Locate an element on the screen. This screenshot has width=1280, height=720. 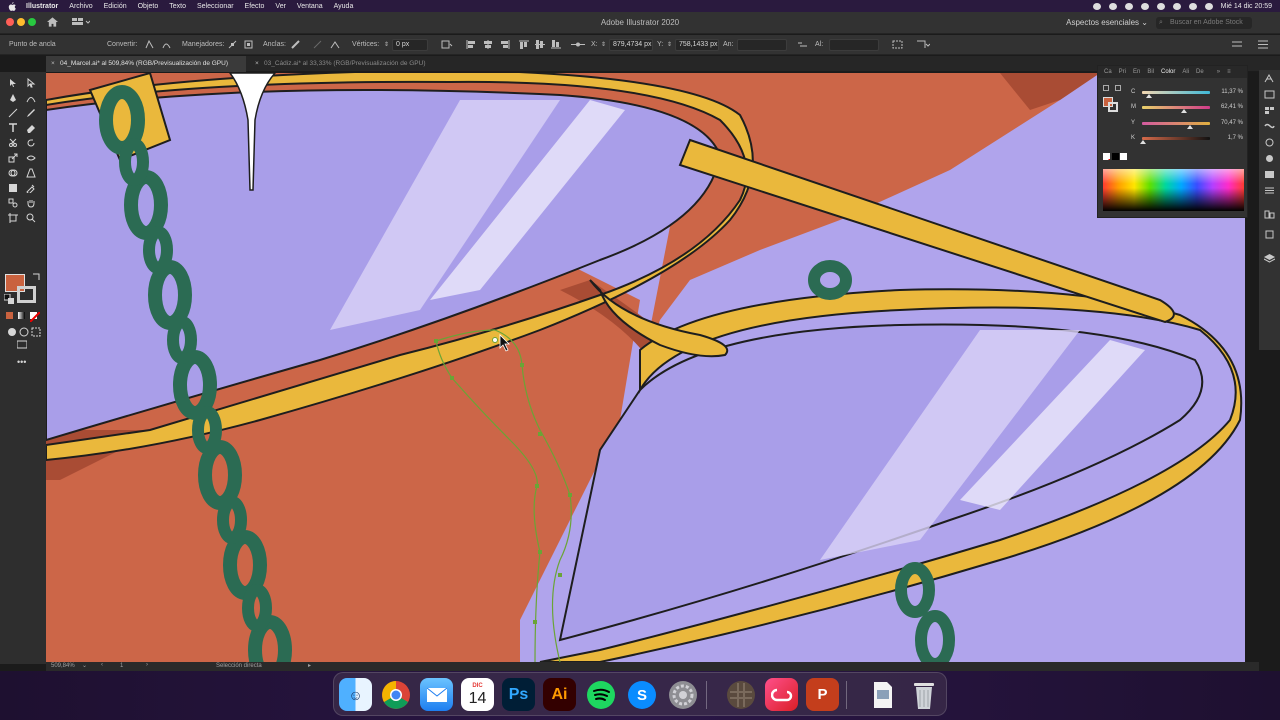
black-value: 1,7 % is located at coordinates (1230, 138).